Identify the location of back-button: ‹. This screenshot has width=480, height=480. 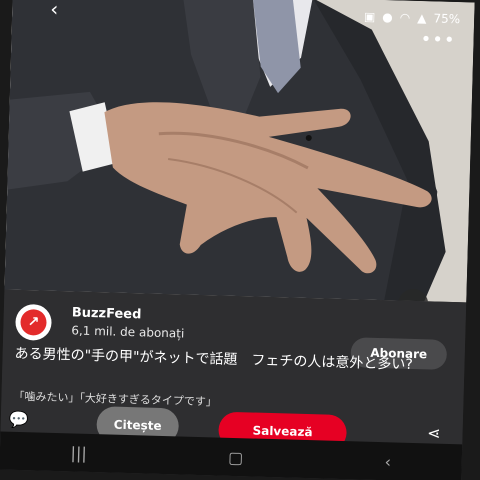
(54, 10).